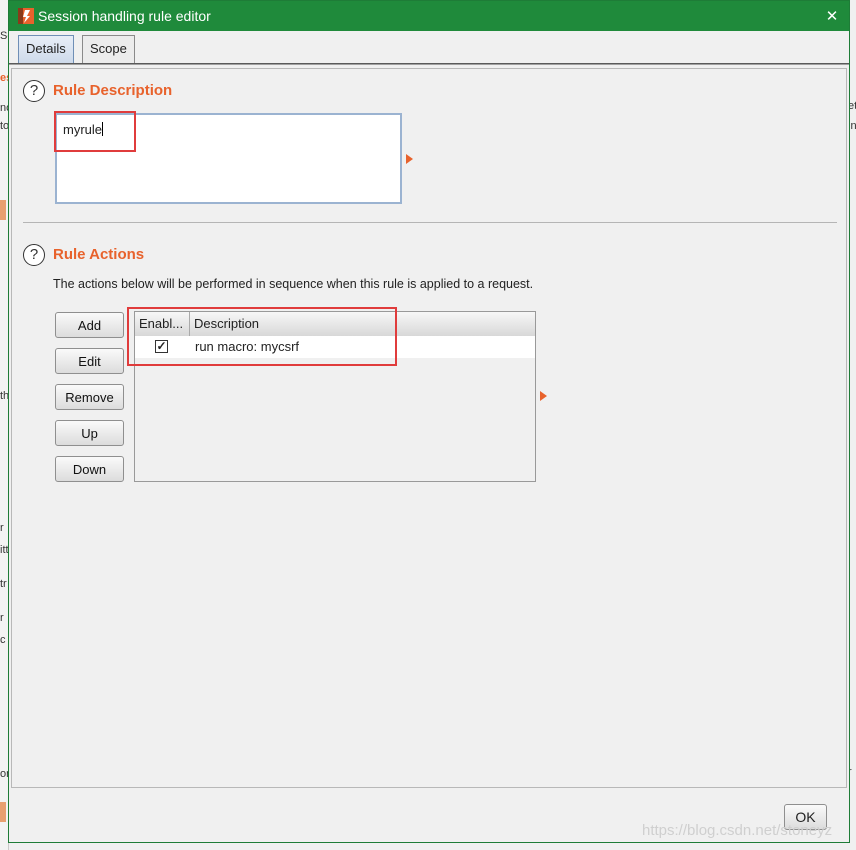  Describe the element at coordinates (430, 222) in the screenshot. I see `section-divider` at that location.